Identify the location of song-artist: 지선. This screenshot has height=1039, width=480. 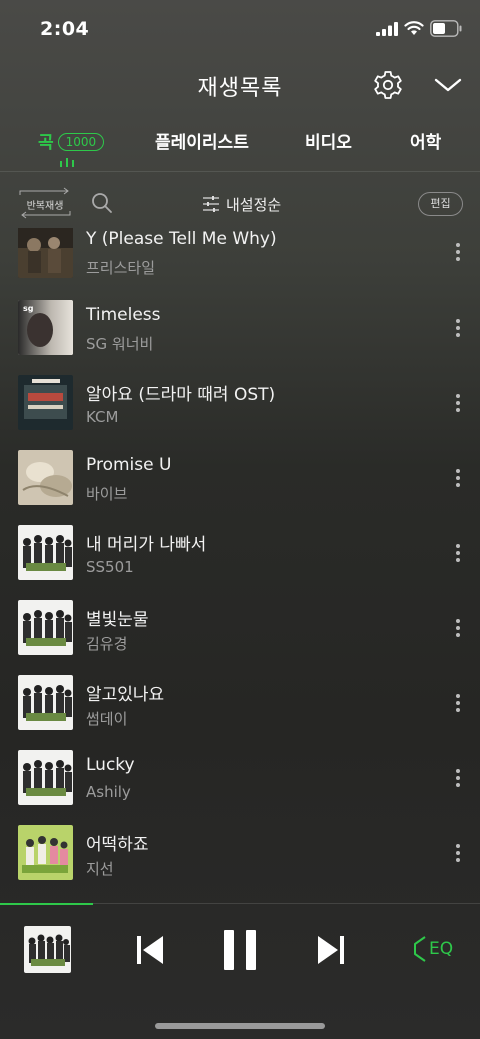
(100, 869).